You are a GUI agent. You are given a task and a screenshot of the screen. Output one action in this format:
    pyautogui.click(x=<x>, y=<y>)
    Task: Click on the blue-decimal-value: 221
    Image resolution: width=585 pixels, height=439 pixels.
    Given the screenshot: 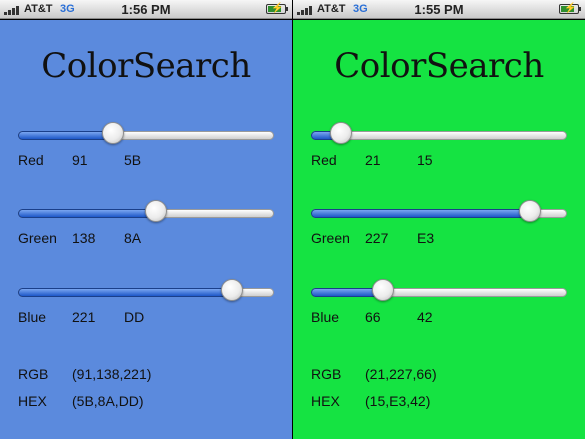 What is the action you would take?
    pyautogui.click(x=84, y=317)
    